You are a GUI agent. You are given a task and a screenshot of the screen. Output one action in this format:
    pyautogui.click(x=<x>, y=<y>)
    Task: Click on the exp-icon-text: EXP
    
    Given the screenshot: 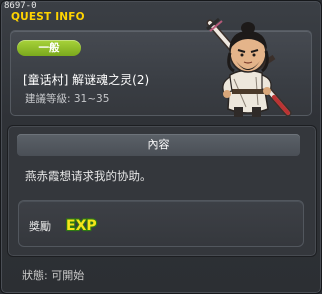 What is the action you would take?
    pyautogui.click(x=81, y=225)
    